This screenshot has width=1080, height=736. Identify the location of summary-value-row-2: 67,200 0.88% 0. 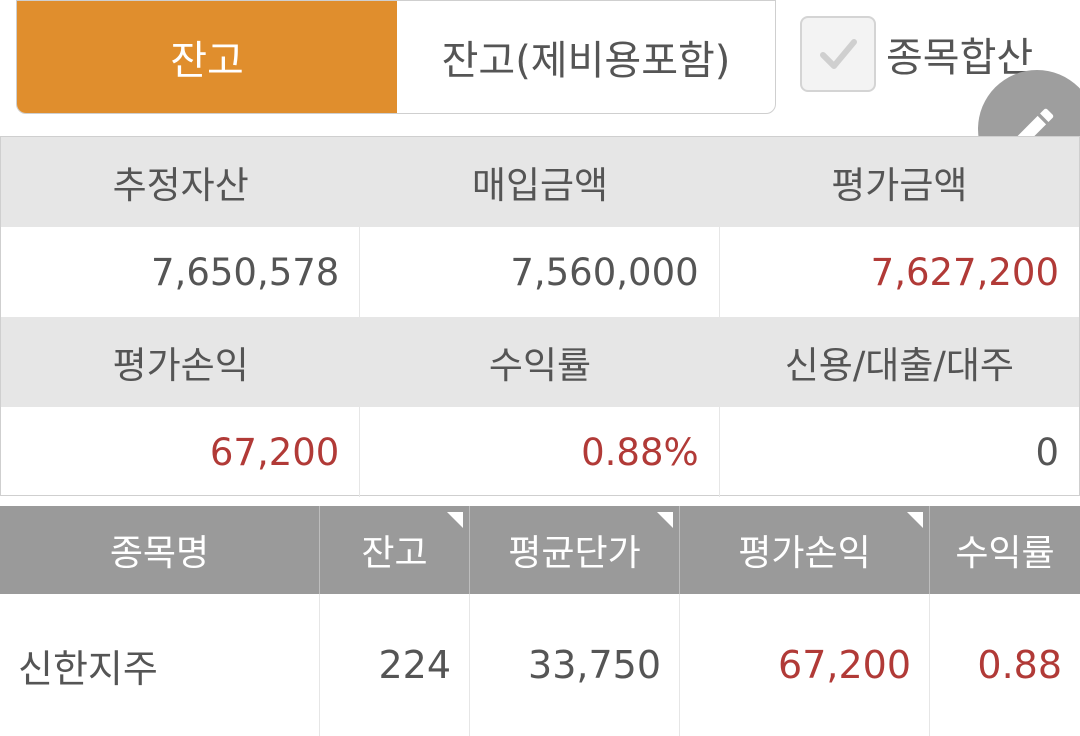
(540, 452).